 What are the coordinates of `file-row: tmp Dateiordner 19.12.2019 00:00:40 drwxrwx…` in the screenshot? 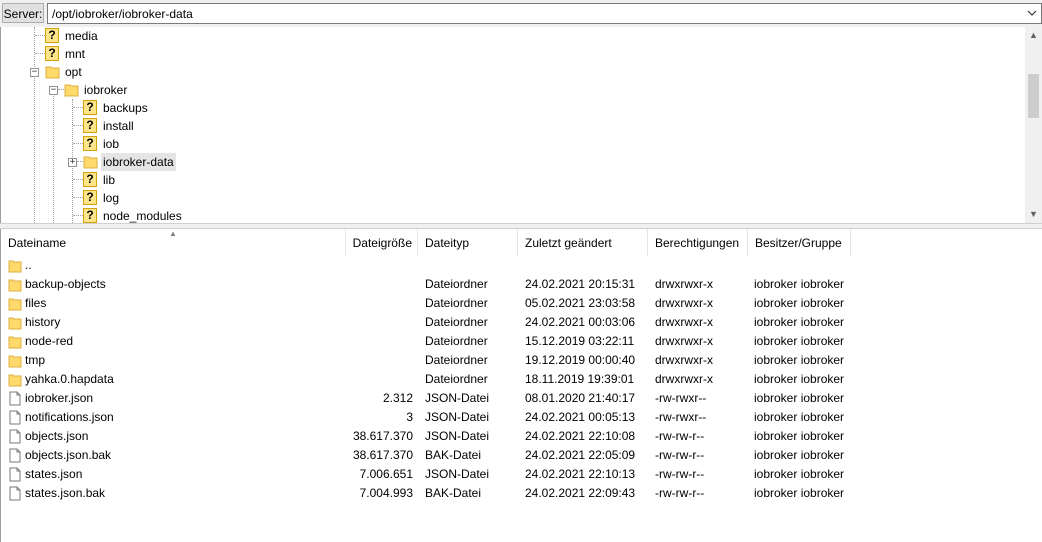 It's located at (521, 360).